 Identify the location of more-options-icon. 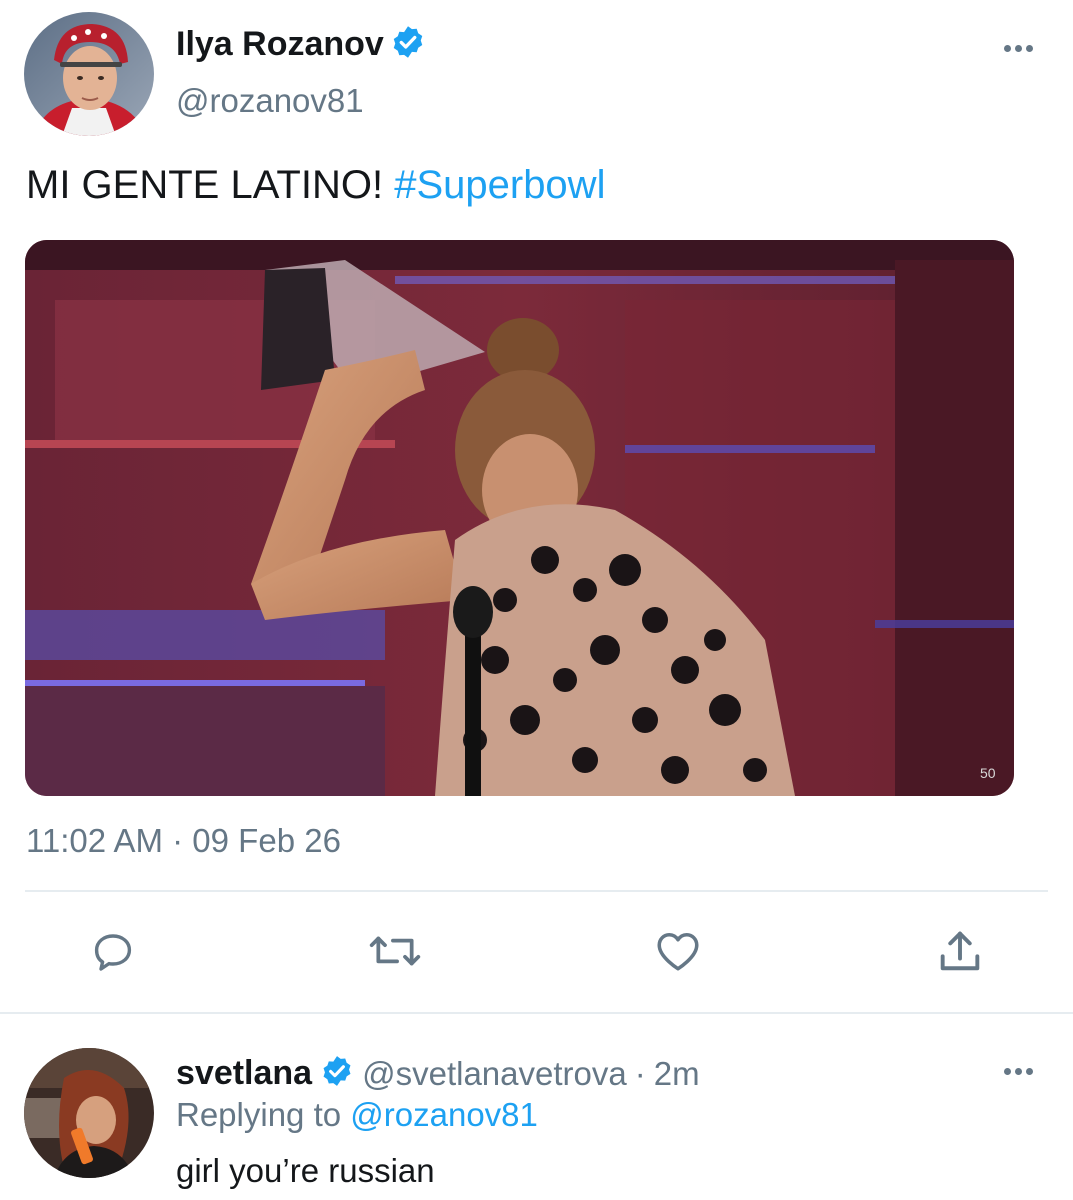
(1018, 48).